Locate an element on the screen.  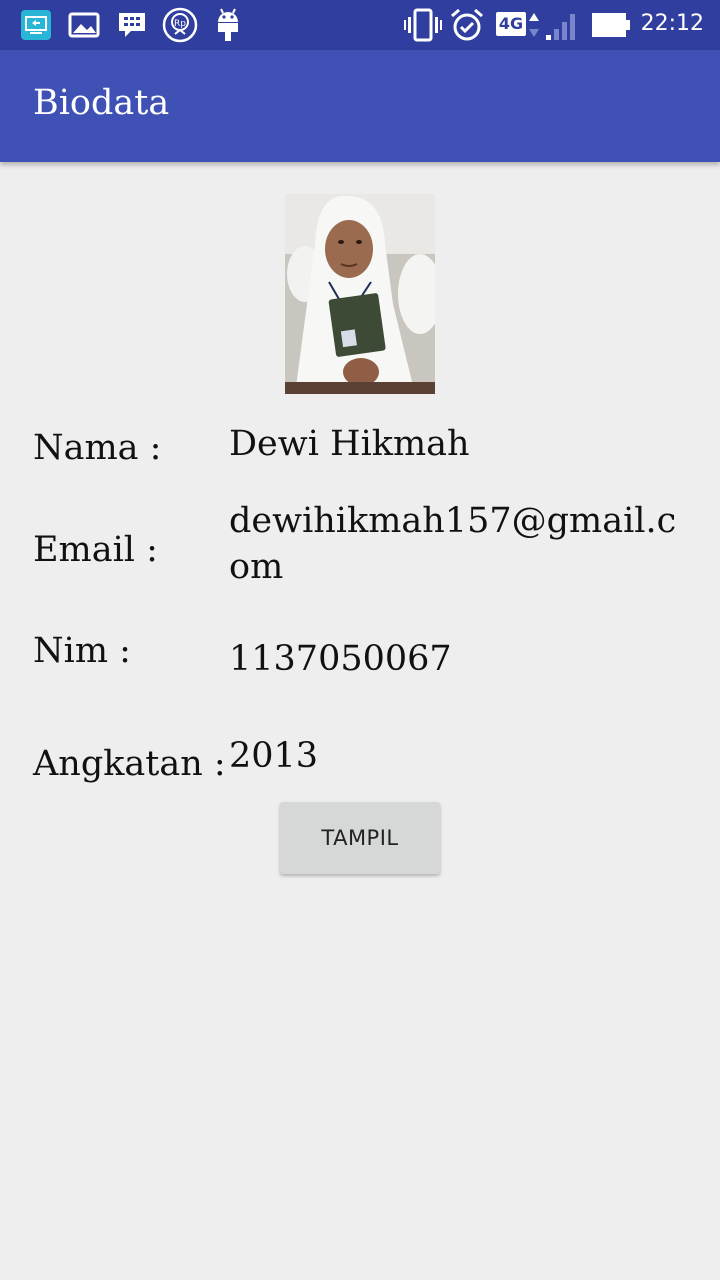
android-icon is located at coordinates (228, 24).